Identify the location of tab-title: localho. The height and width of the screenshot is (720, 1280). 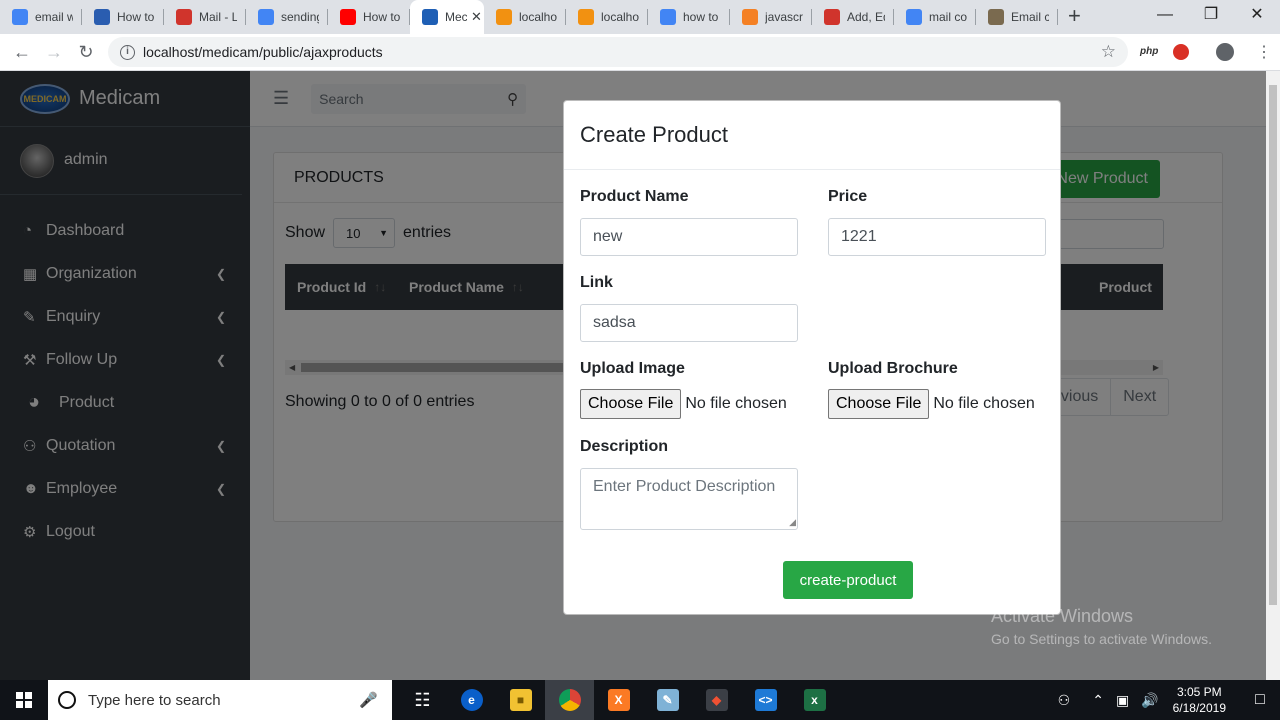
(538, 17).